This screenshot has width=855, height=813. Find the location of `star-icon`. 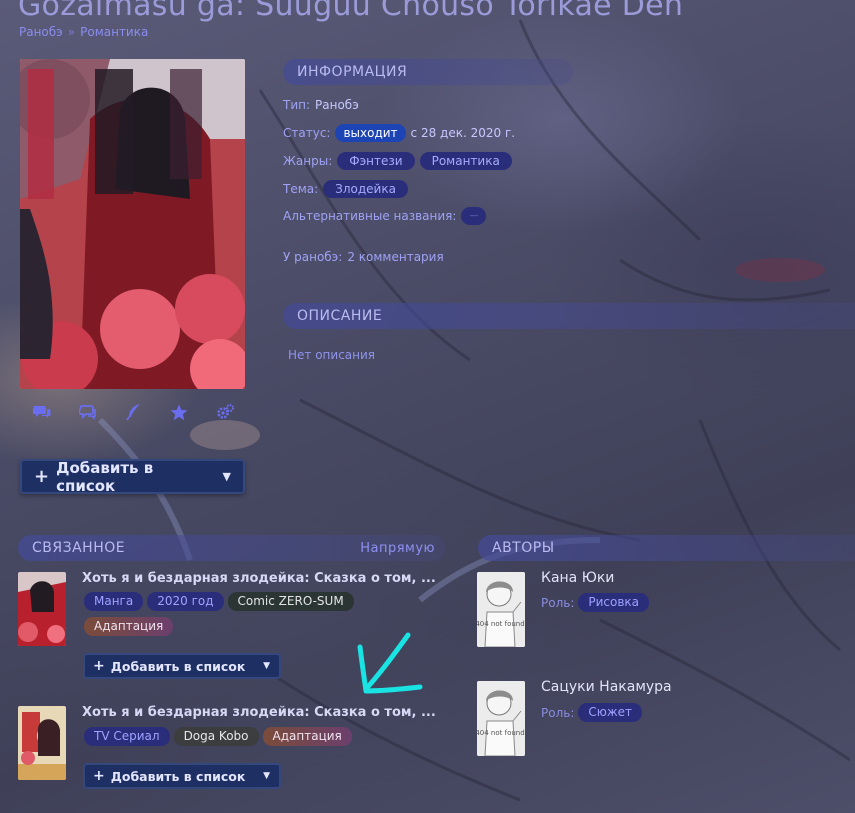

star-icon is located at coordinates (179, 412).